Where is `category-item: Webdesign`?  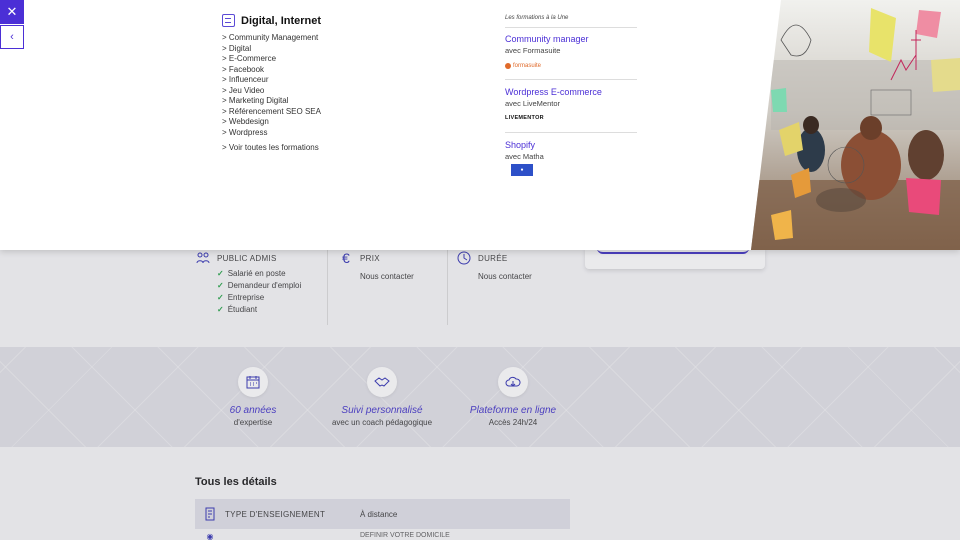
category-item: Webdesign is located at coordinates (271, 122).